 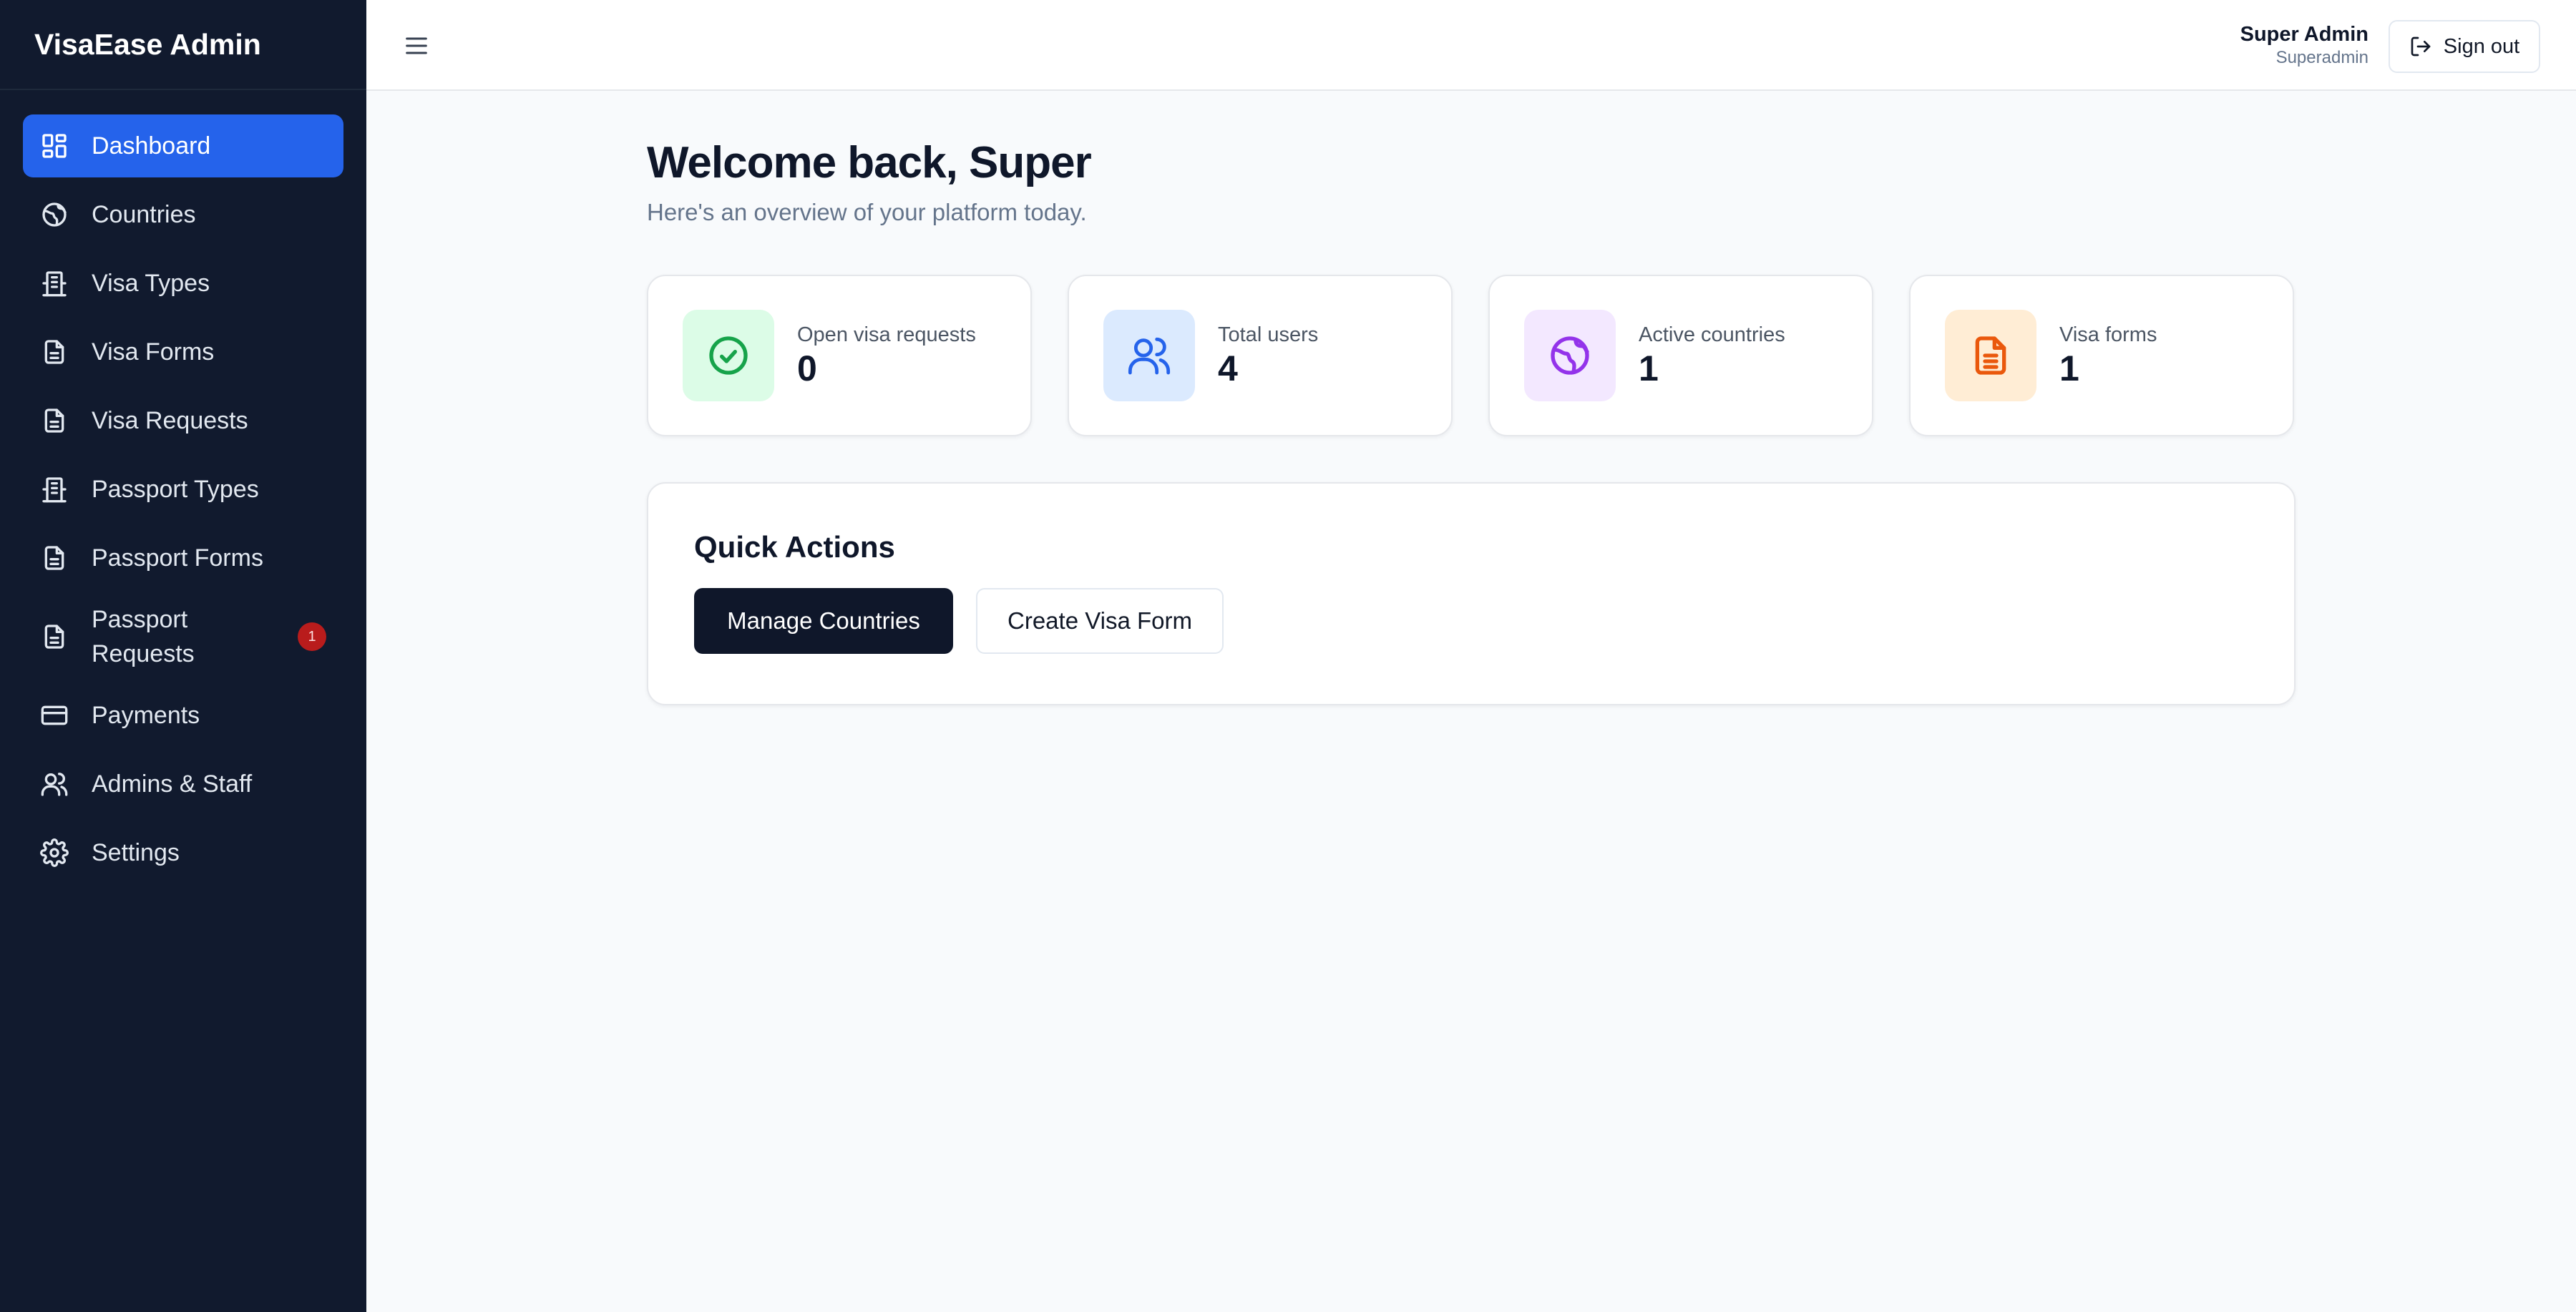 What do you see at coordinates (794, 547) in the screenshot?
I see `quick-actions-title: Quick Actions` at bounding box center [794, 547].